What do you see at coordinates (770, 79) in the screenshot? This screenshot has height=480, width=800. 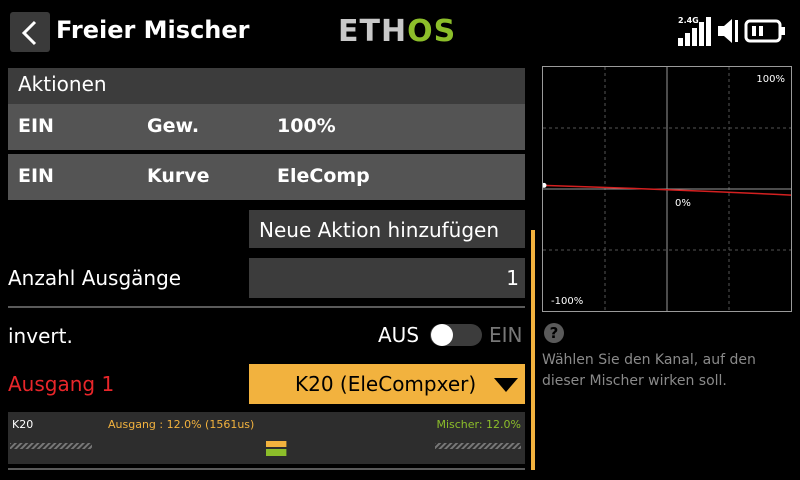 I see `graph-top-label: 100%` at bounding box center [770, 79].